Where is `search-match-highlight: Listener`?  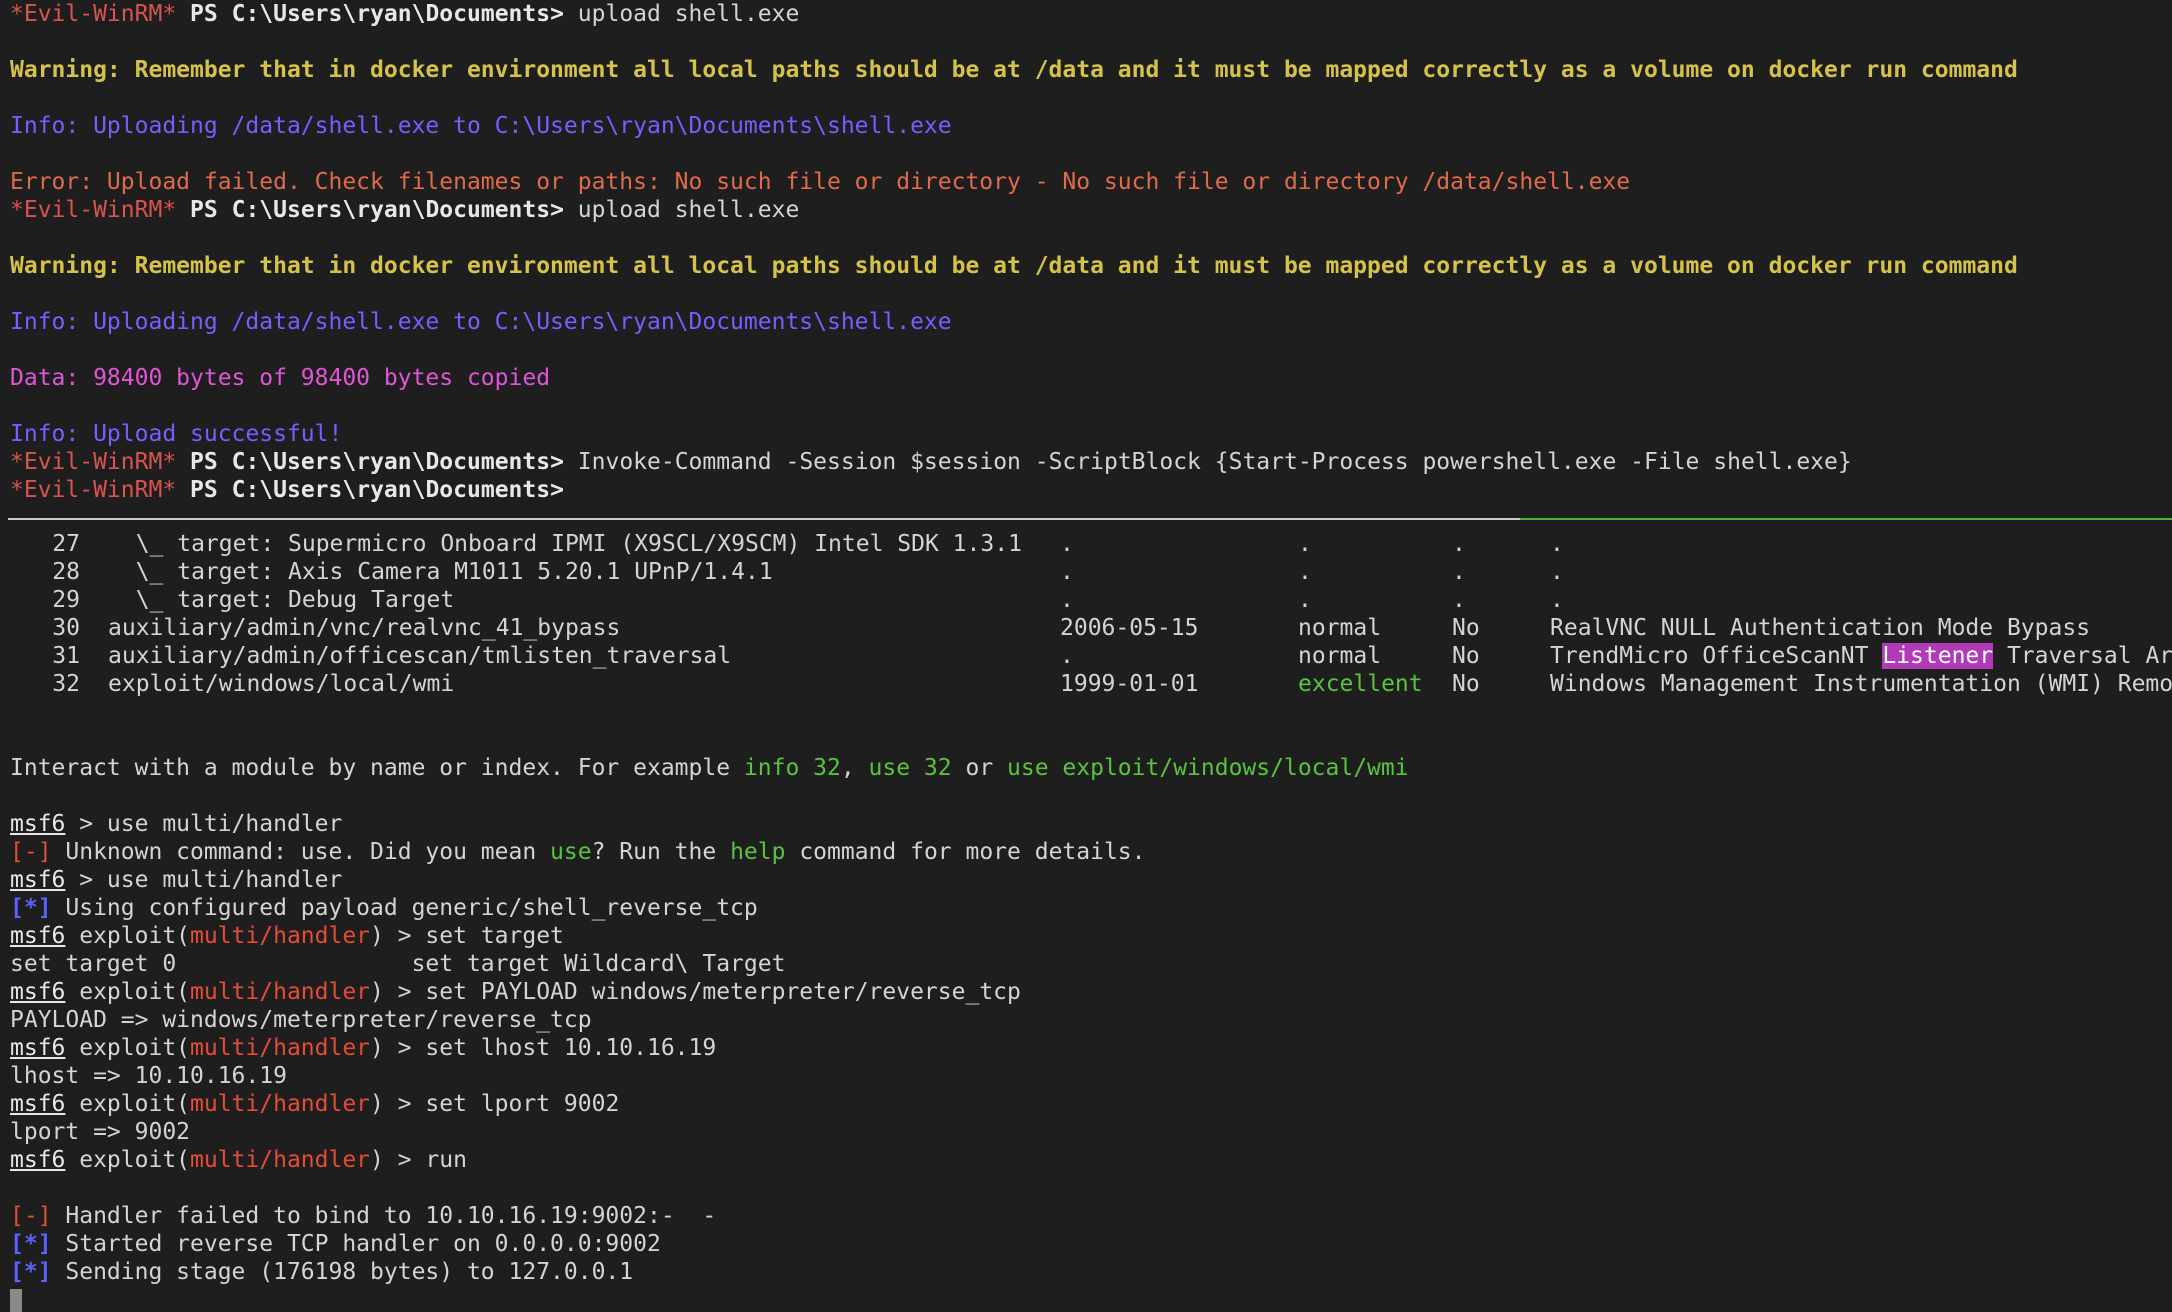
search-match-highlight: Listener is located at coordinates (1938, 656).